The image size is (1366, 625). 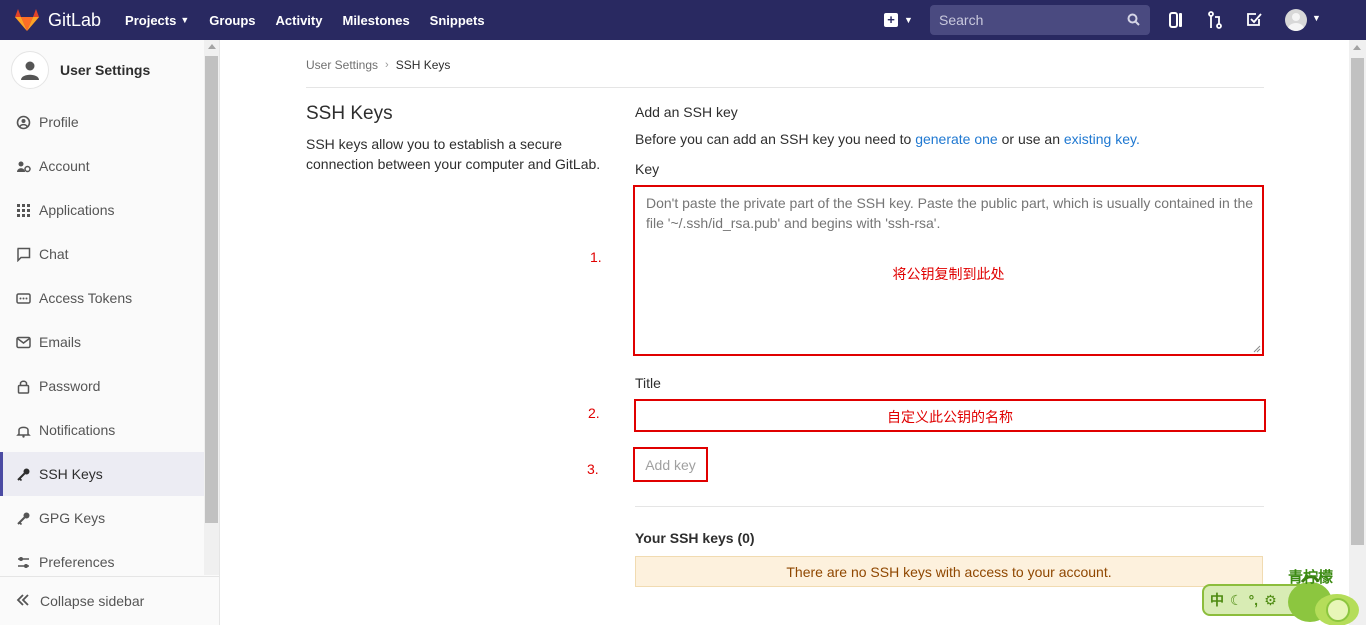 I want to click on collapse-sidebar-button: Collapse sidebar, so click(x=109, y=600).